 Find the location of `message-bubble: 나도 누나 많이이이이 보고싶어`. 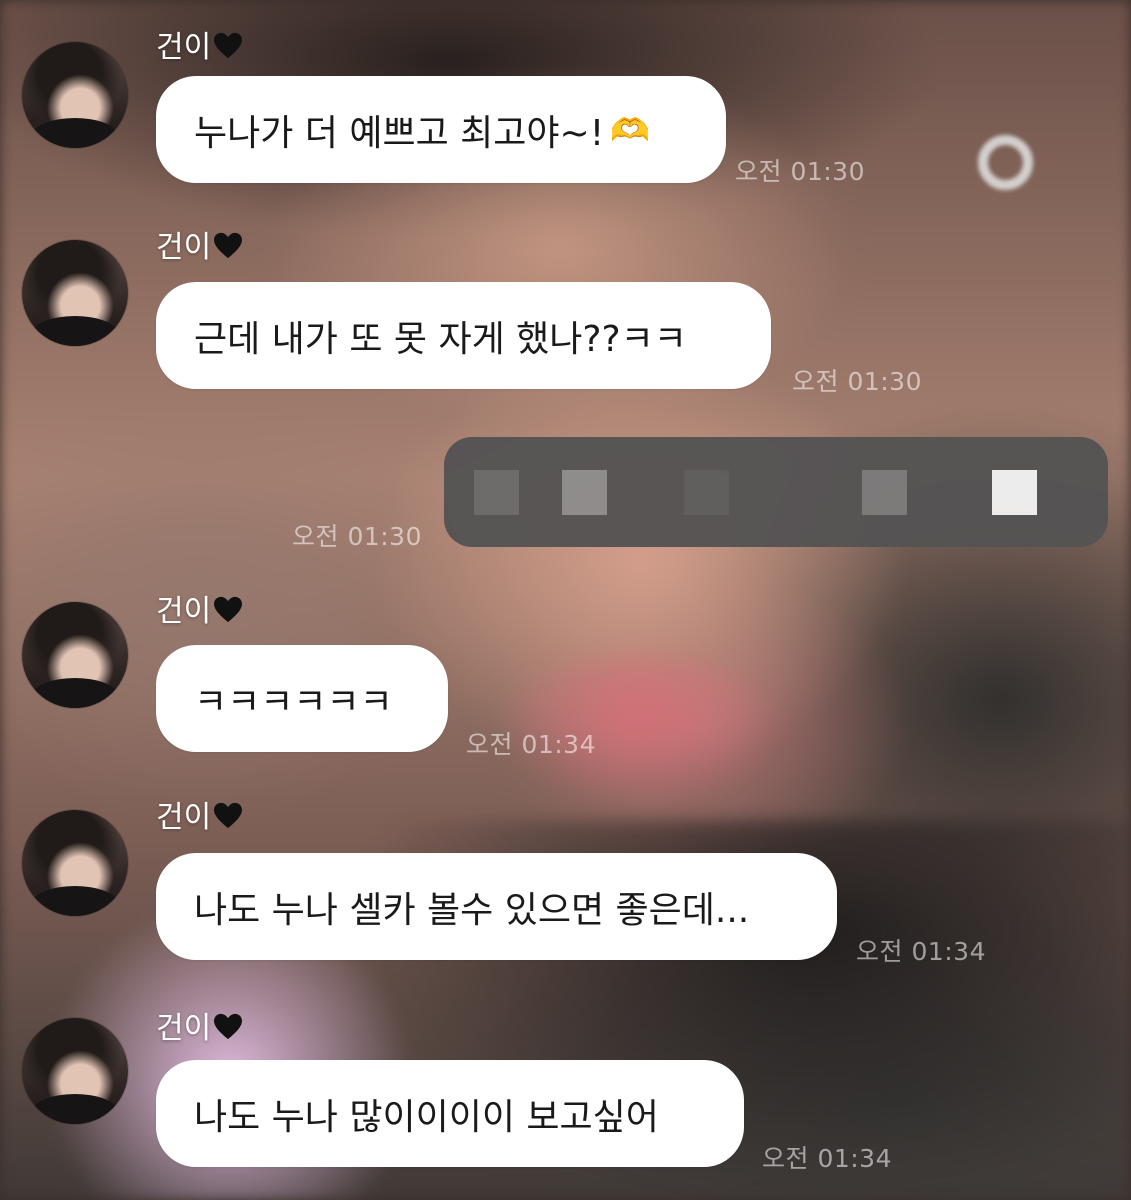

message-bubble: 나도 누나 많이이이이 보고싶어 is located at coordinates (450, 1113).